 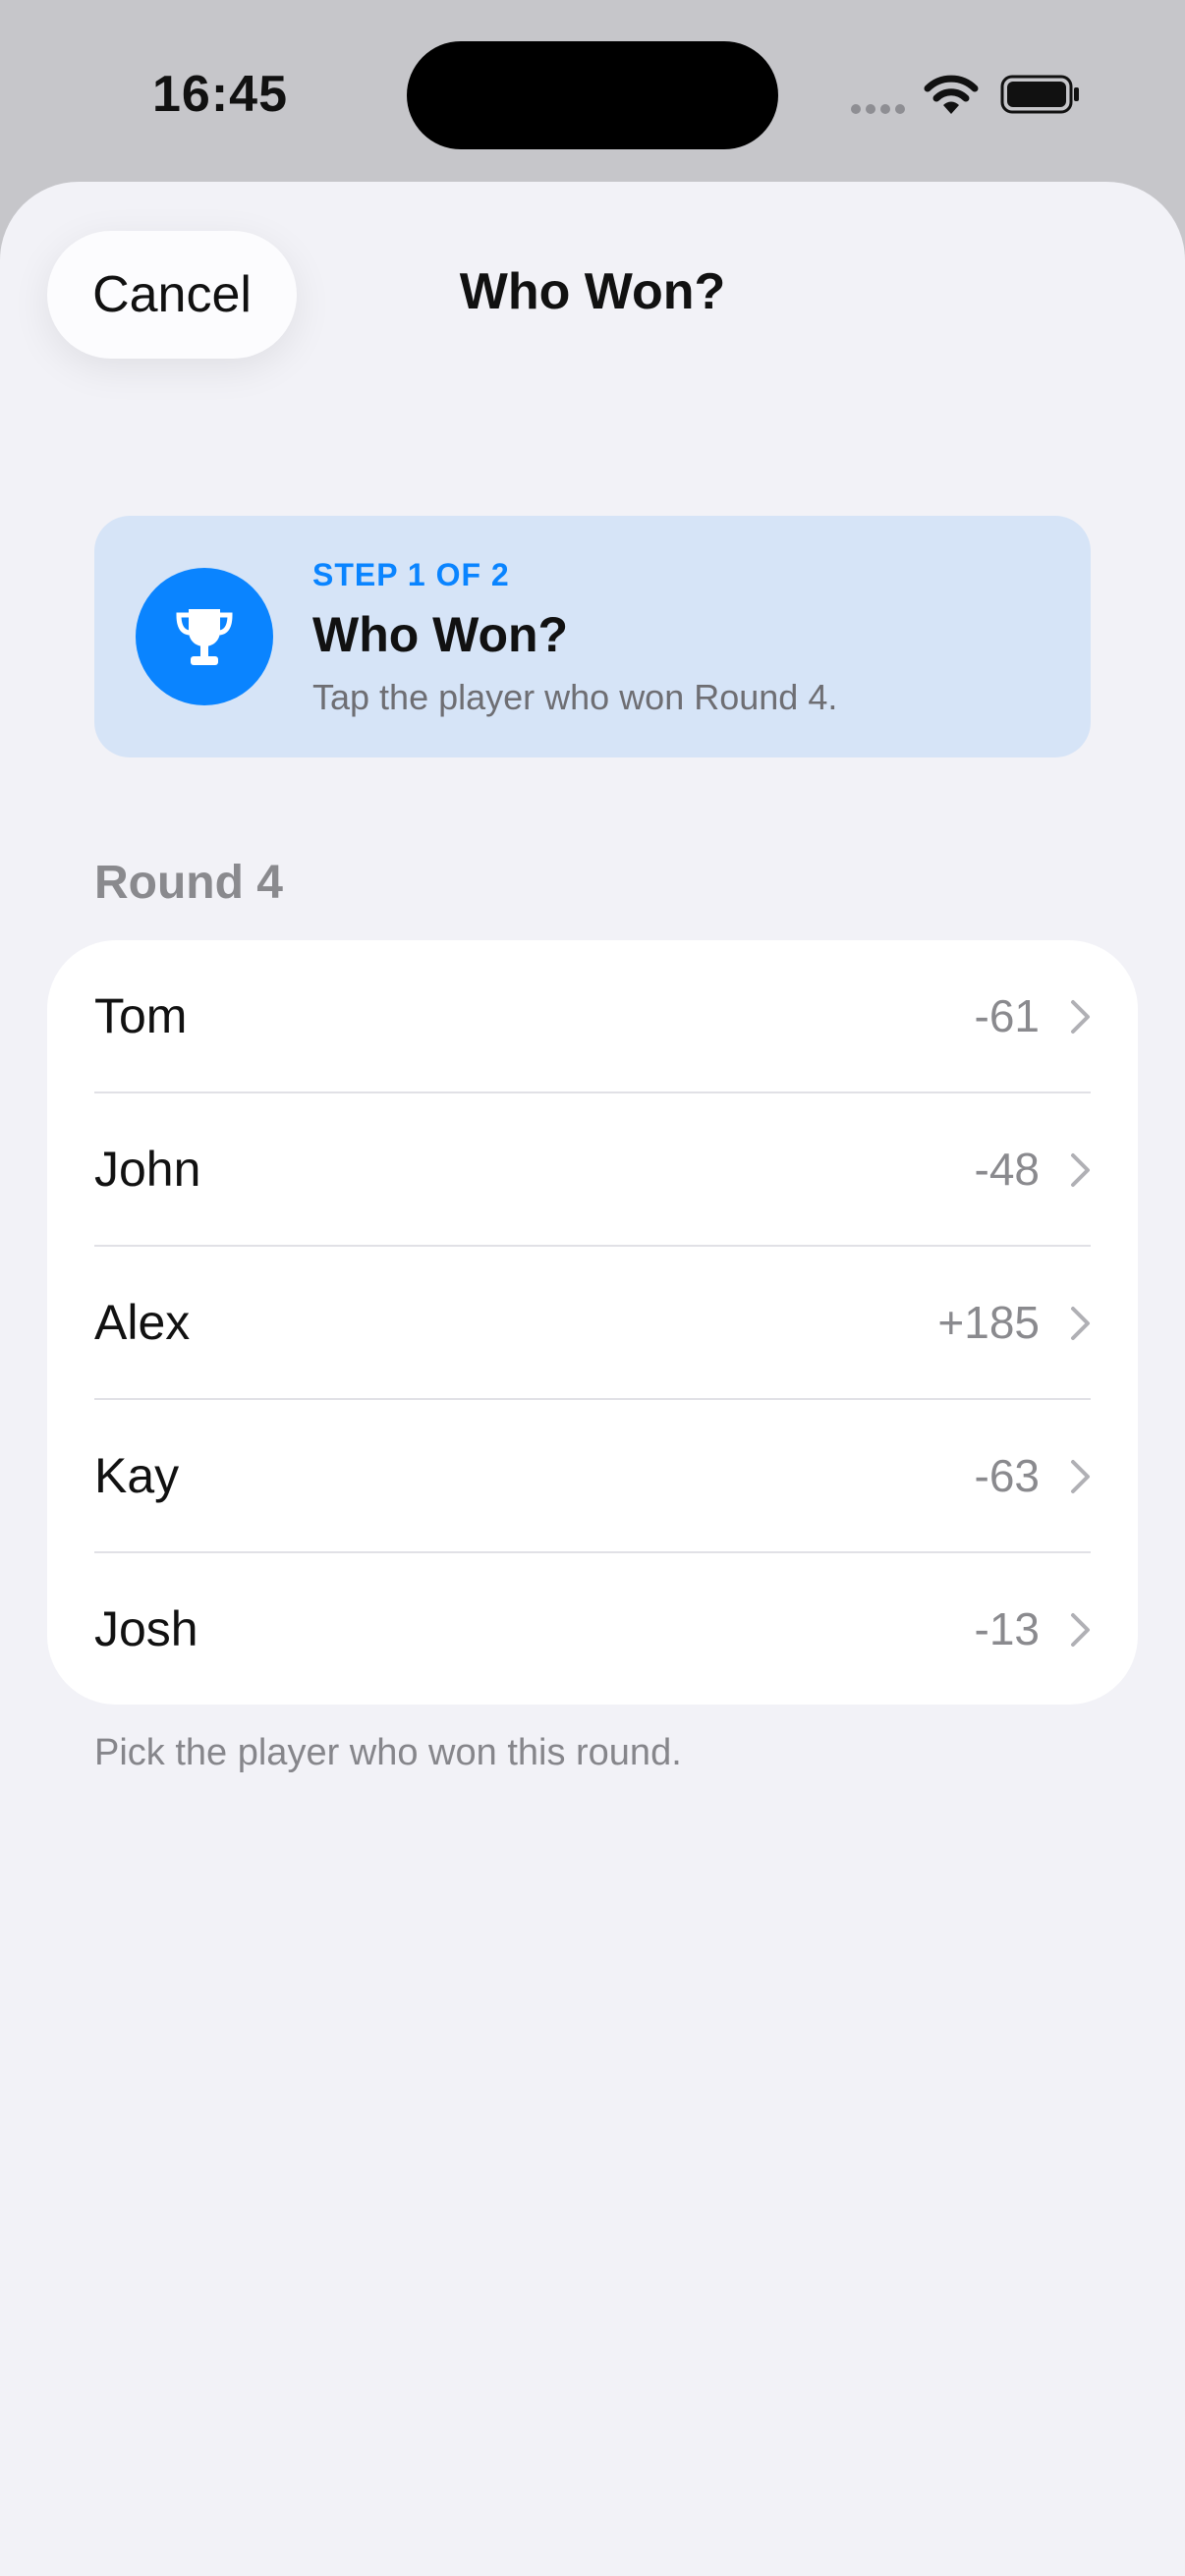 What do you see at coordinates (220, 94) in the screenshot?
I see `status-time: 16:45` at bounding box center [220, 94].